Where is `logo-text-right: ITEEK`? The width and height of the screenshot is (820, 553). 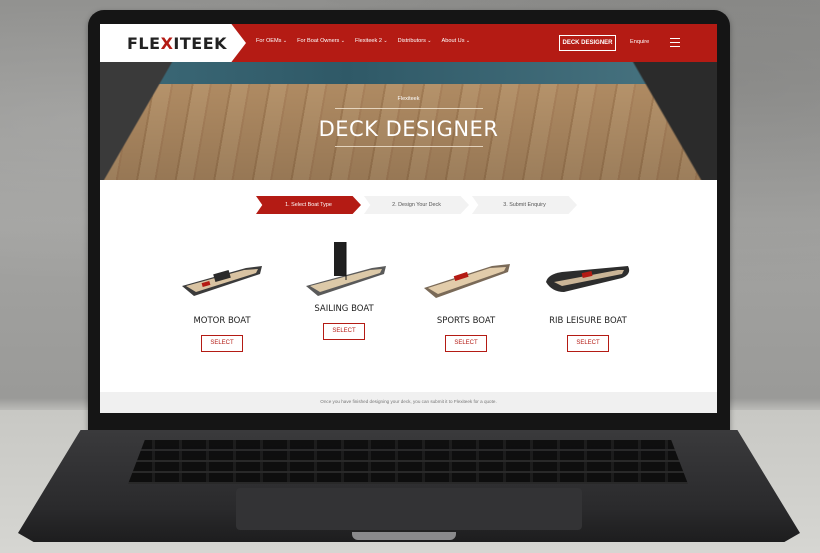 logo-text-right: ITEEK is located at coordinates (200, 43).